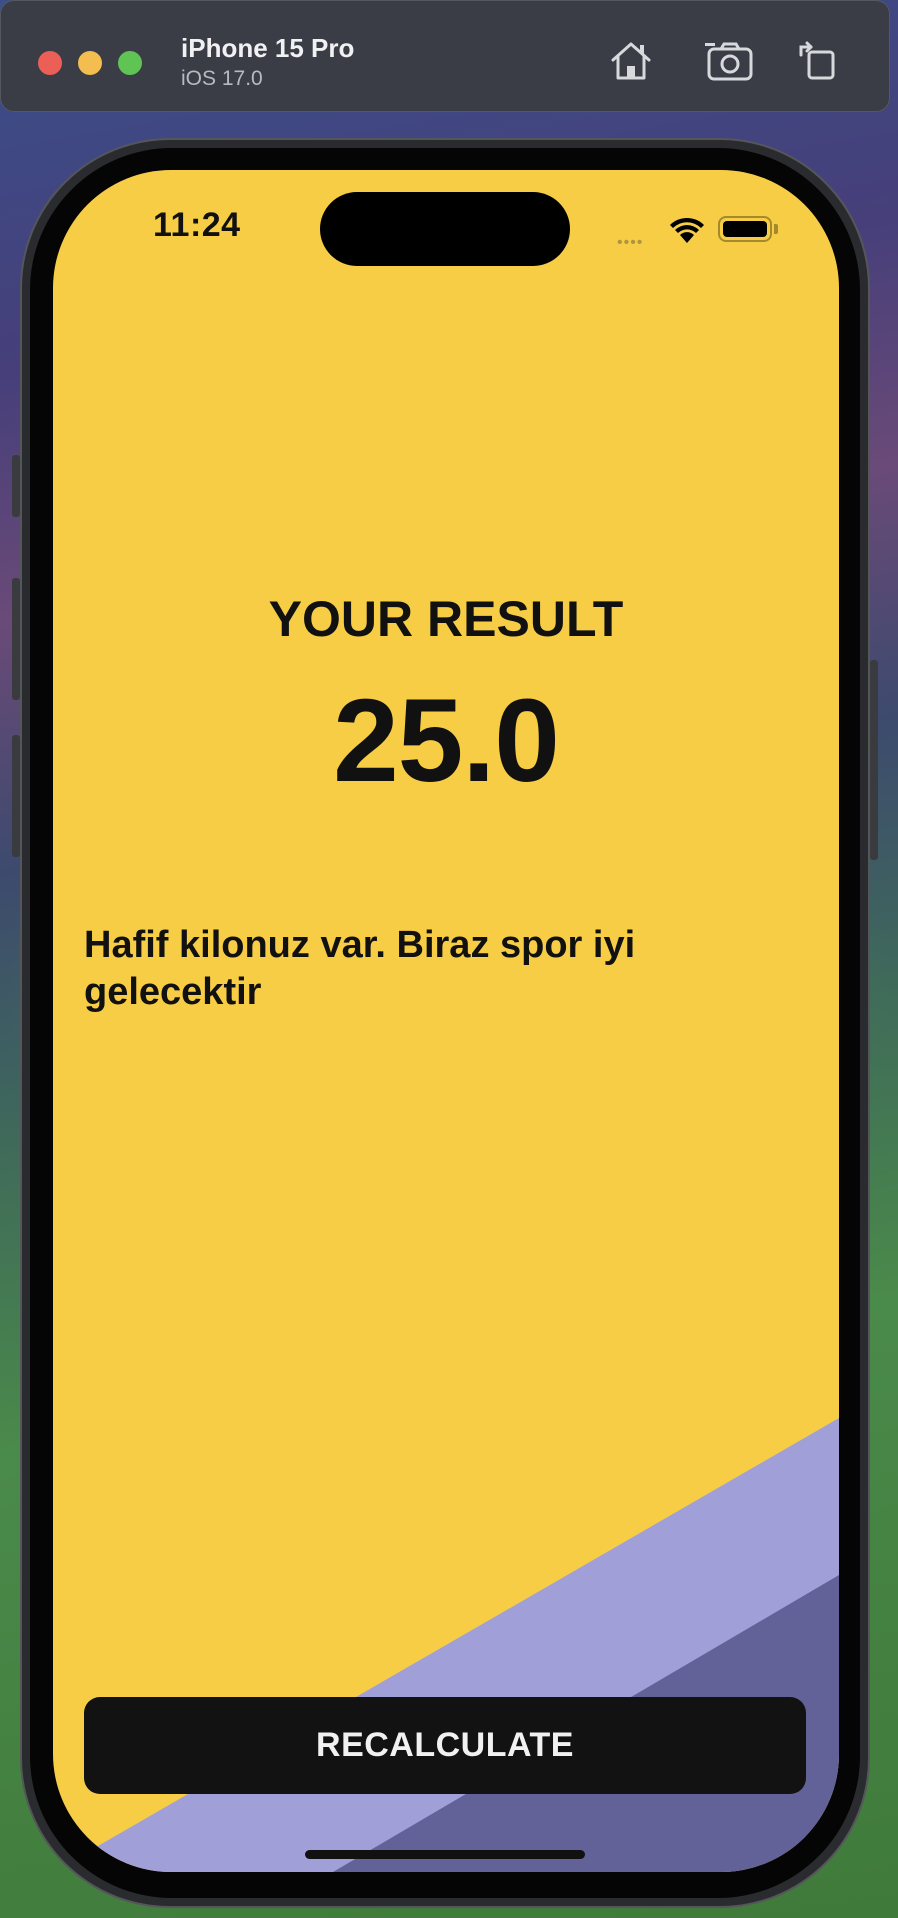 The image size is (898, 1918). Describe the element at coordinates (130, 63) in the screenshot. I see `zoom-window-button` at that location.